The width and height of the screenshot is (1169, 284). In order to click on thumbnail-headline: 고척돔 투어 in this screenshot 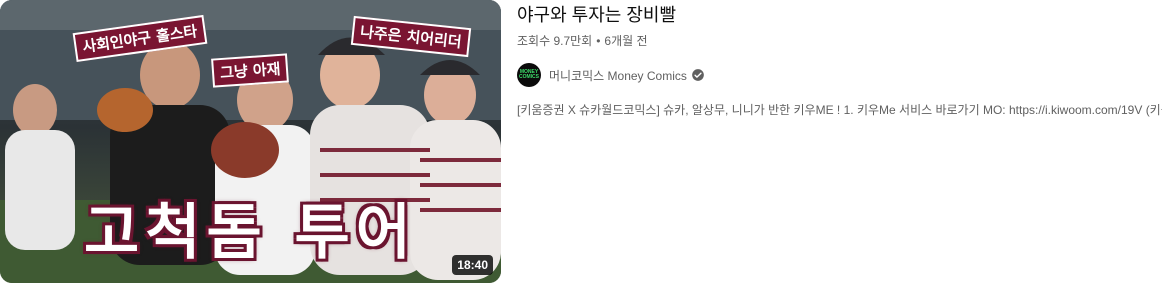, I will do `click(250, 233)`.